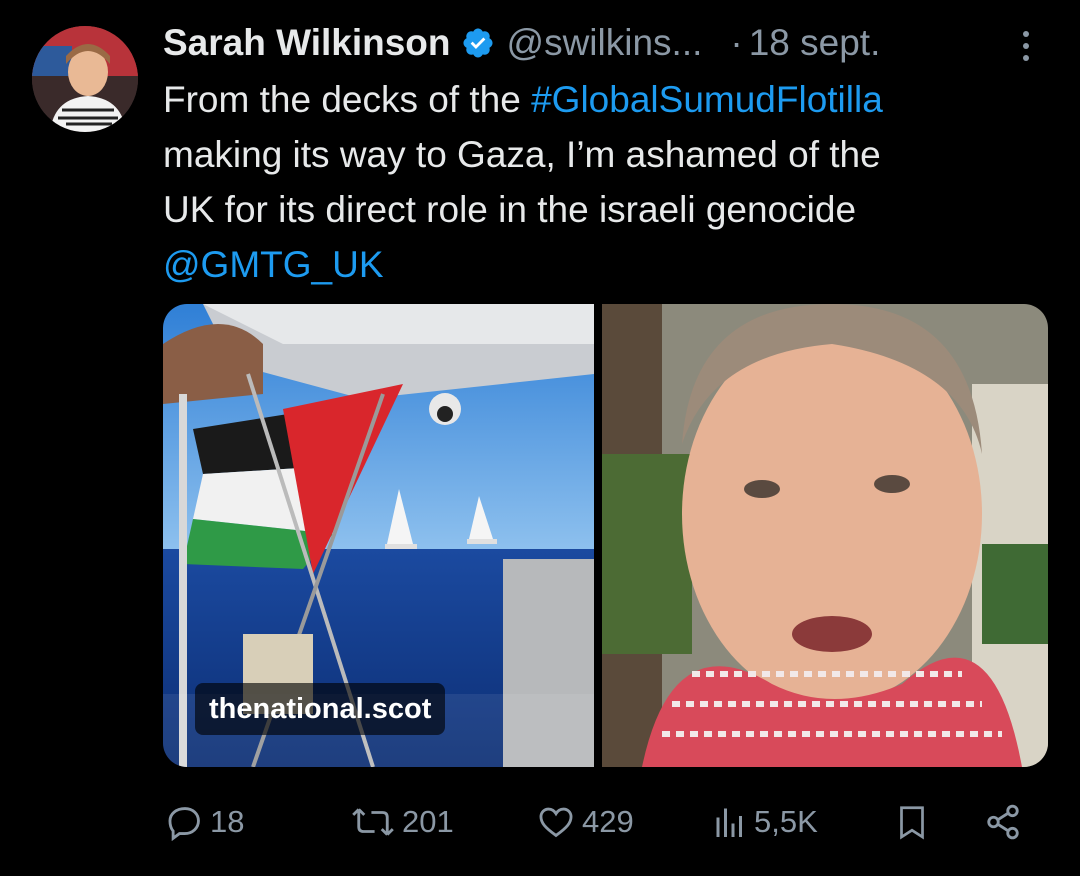 The width and height of the screenshot is (1080, 876). Describe the element at coordinates (85, 79) in the screenshot. I see `avatar` at that location.